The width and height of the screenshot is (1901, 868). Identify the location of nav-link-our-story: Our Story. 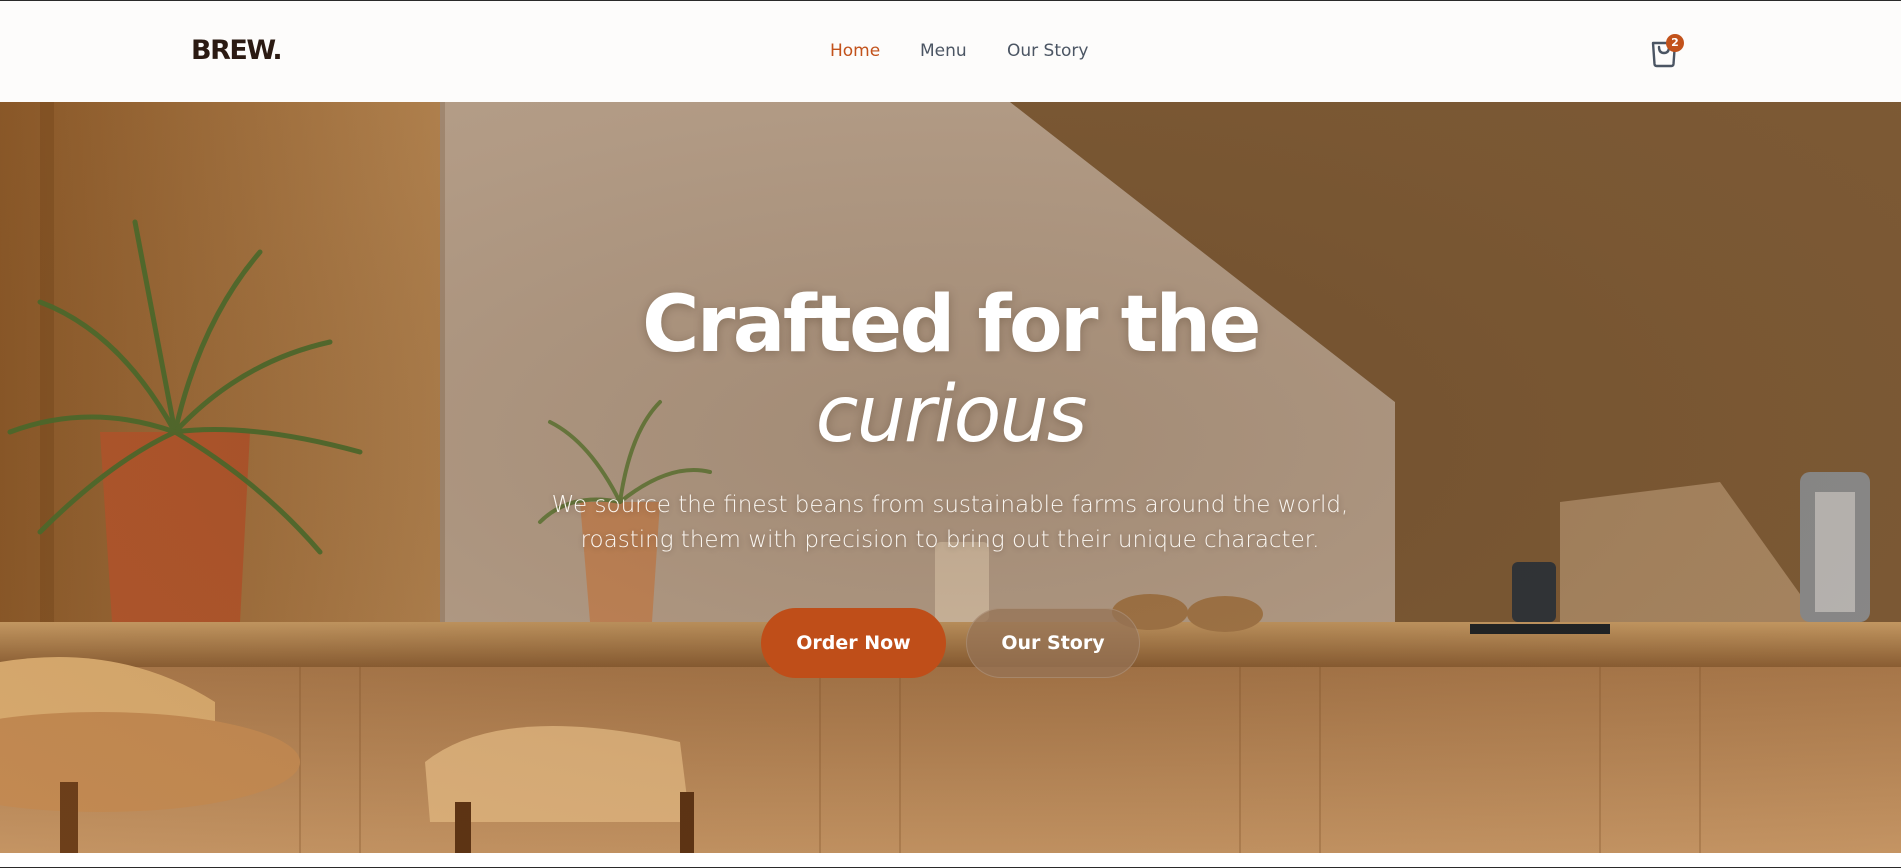
(1047, 51).